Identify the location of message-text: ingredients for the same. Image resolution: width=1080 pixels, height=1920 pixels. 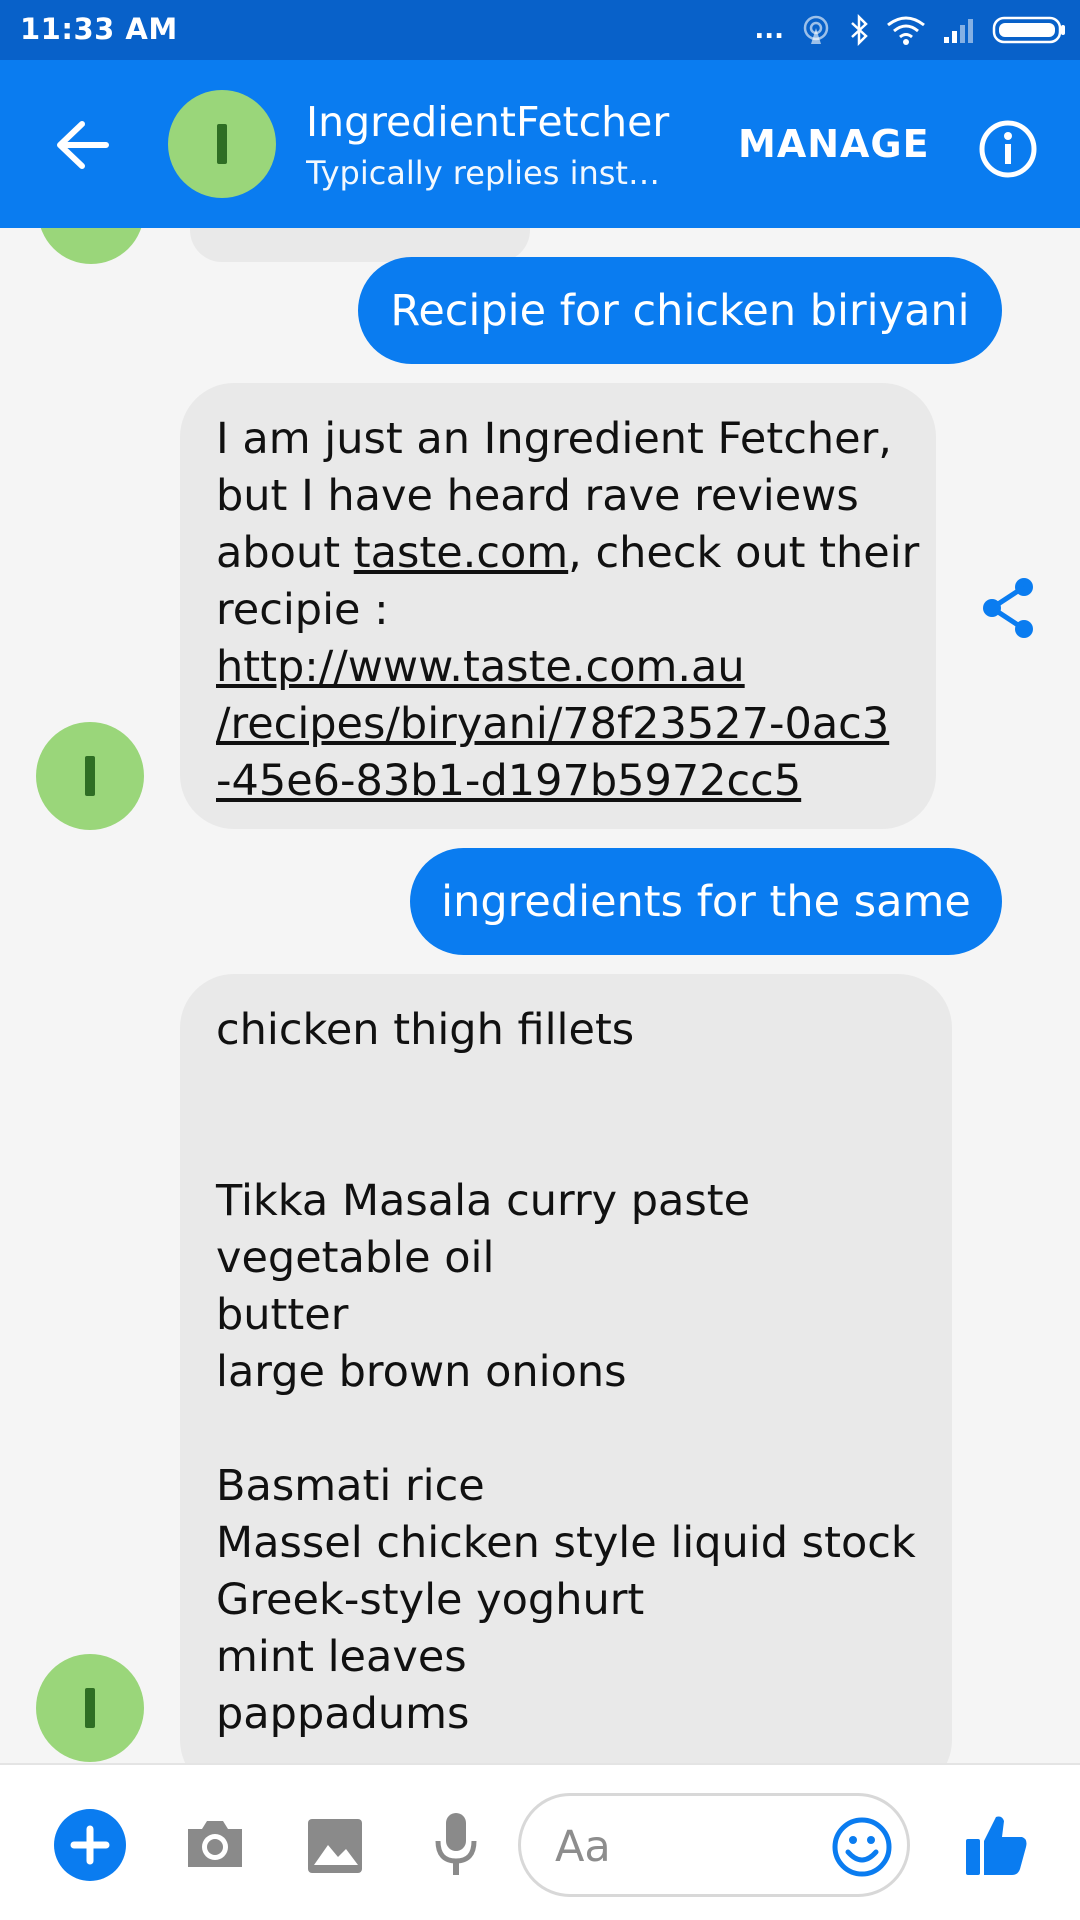
(706, 901).